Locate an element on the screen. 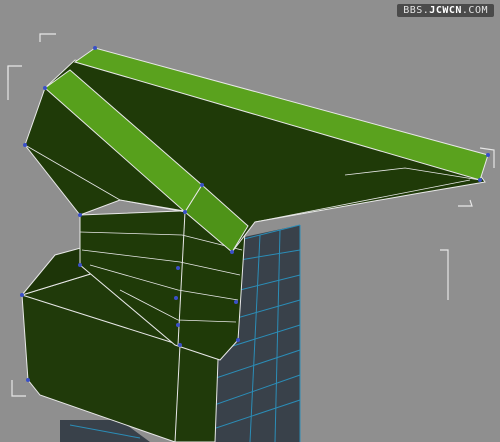 Image resolution: width=500 pixels, height=442 pixels. watermark-suffix: .COM is located at coordinates (474, 10).